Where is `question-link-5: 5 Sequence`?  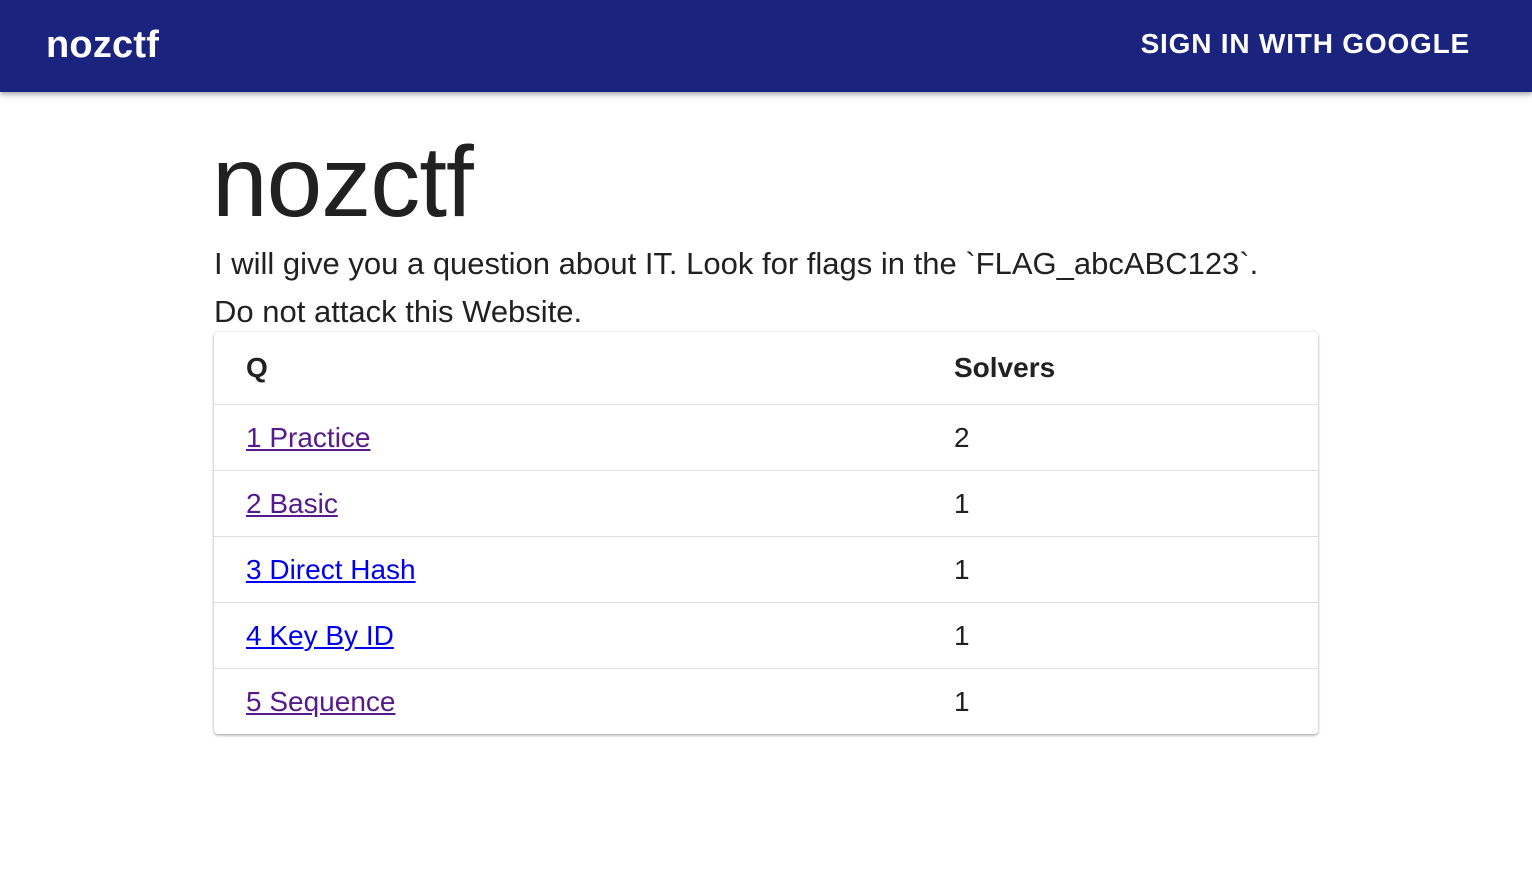 question-link-5: 5 Sequence is located at coordinates (320, 701).